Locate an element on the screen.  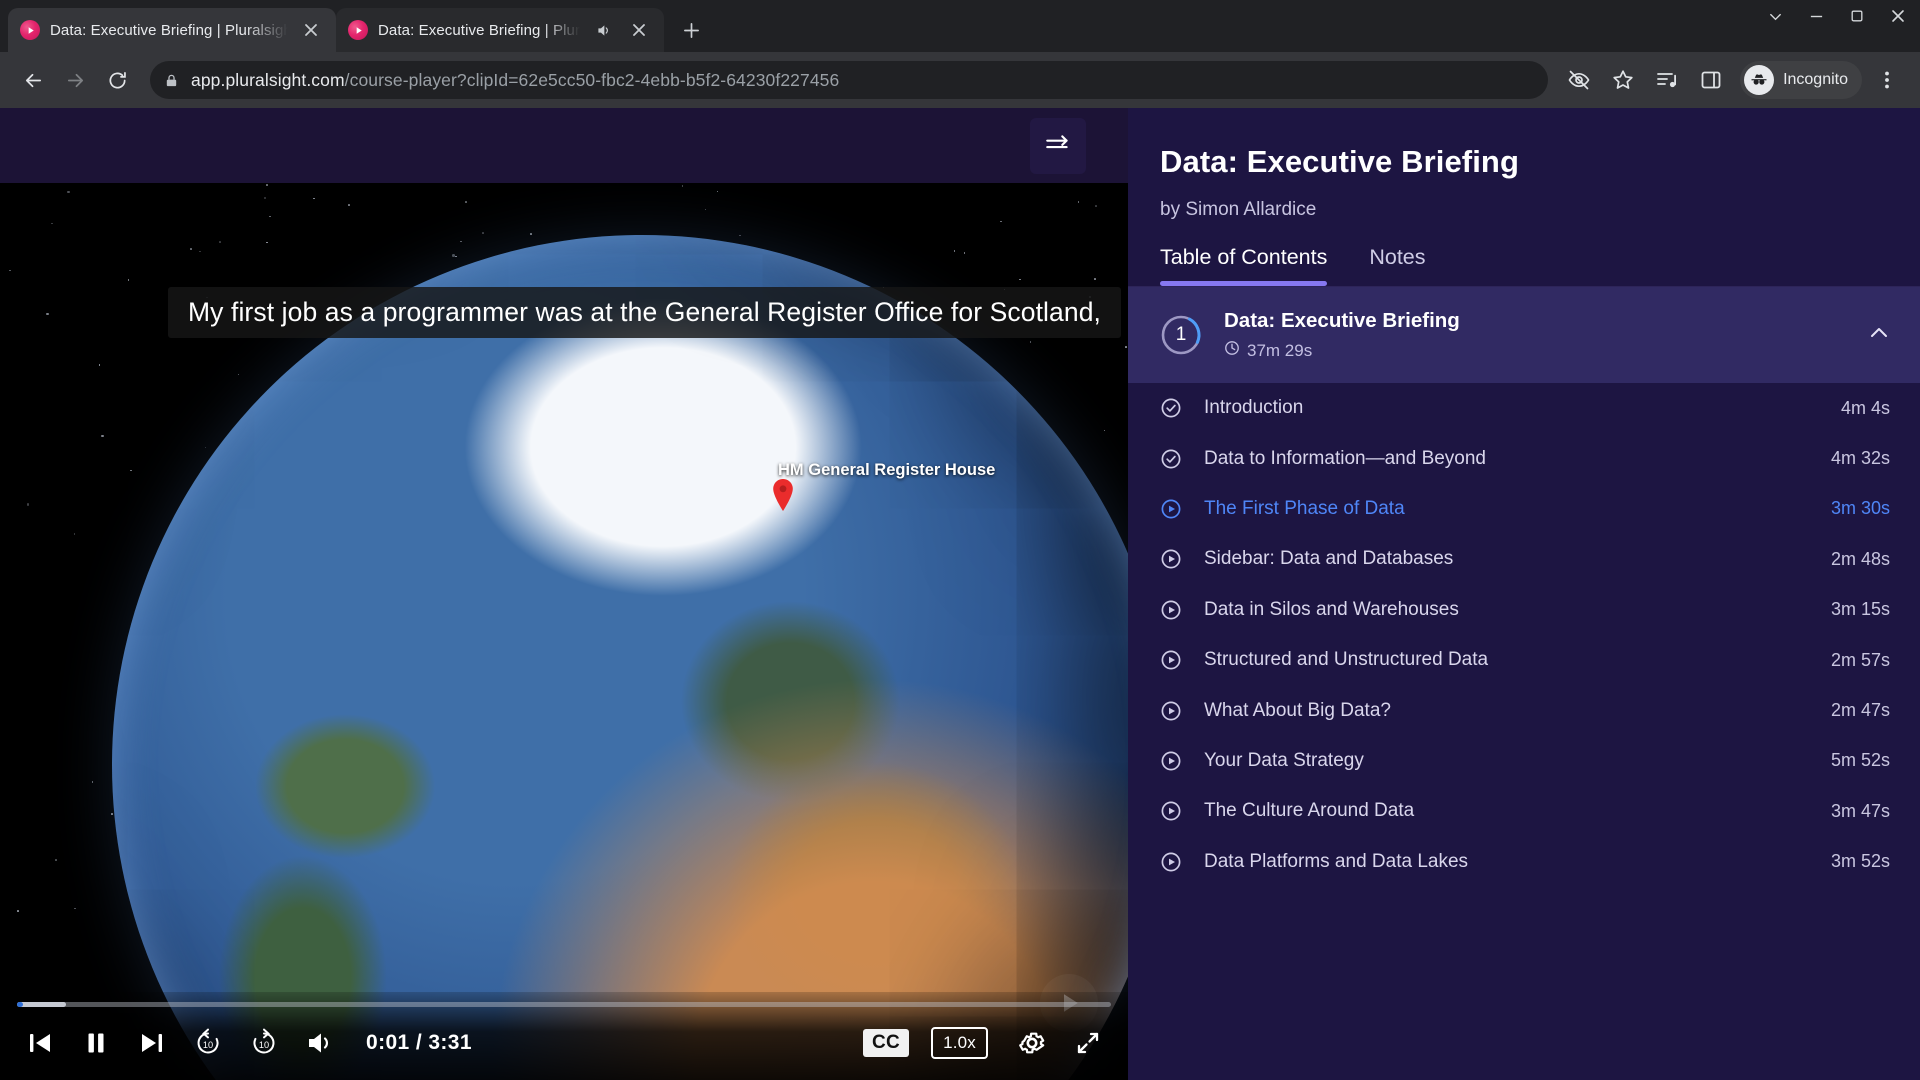
three-dot-menu-icon is located at coordinates (1887, 80).